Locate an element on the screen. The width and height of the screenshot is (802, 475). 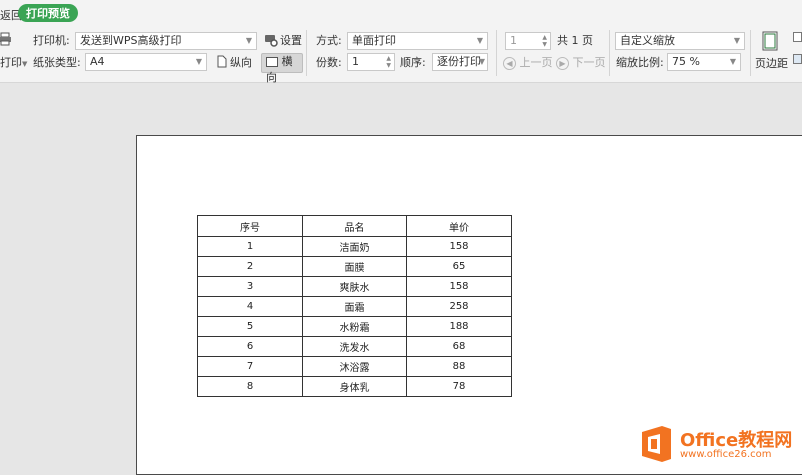
landscape-icon is located at coordinates (272, 62).